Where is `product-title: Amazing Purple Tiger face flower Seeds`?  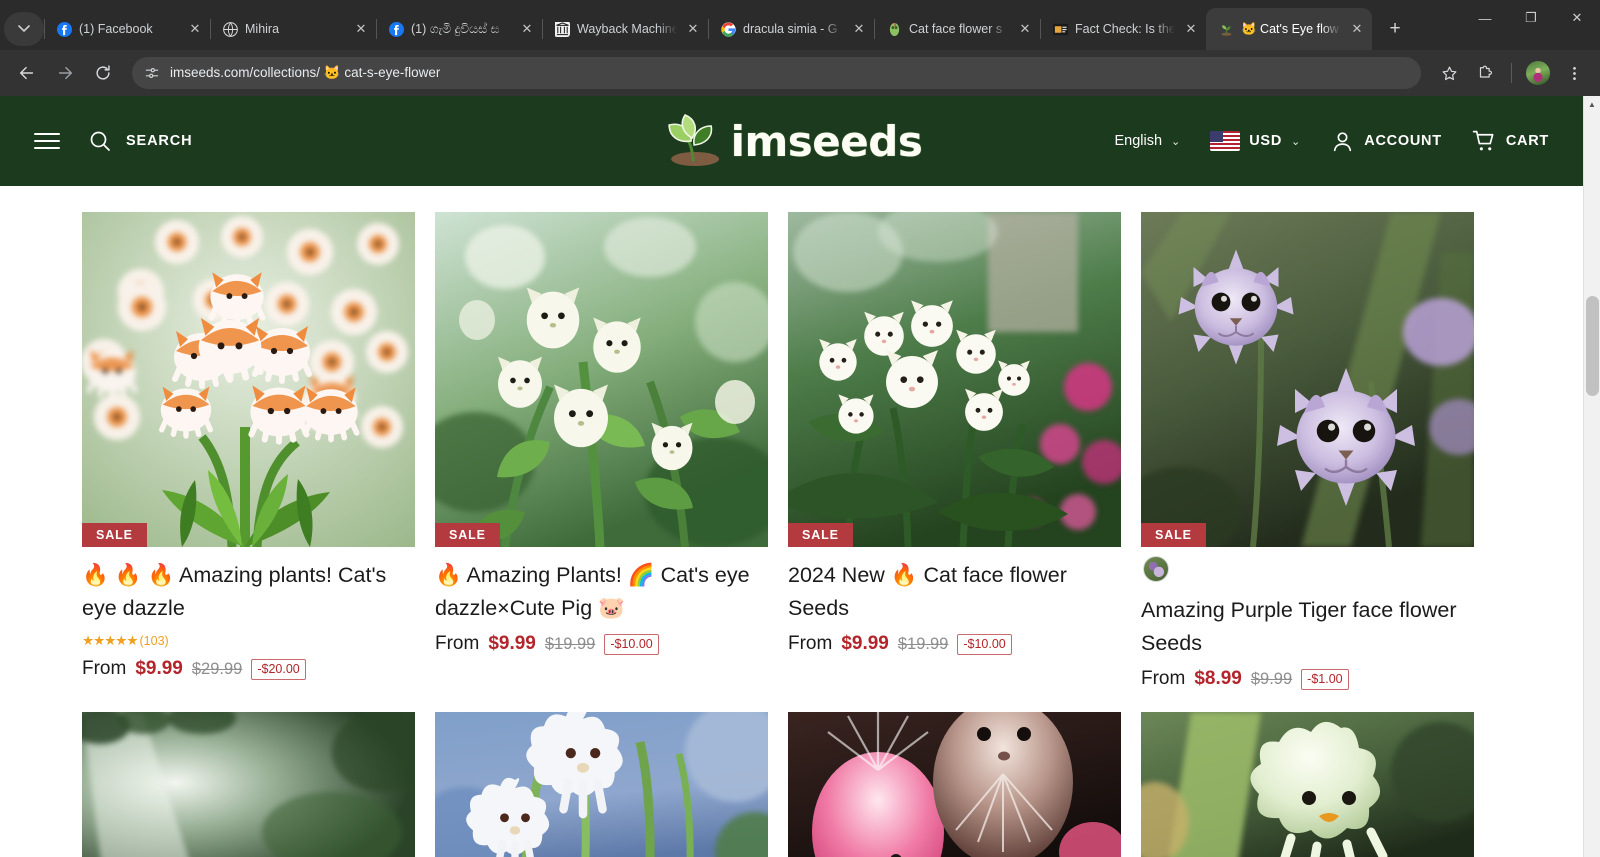 product-title: Amazing Purple Tiger face flower Seeds is located at coordinates (1307, 626).